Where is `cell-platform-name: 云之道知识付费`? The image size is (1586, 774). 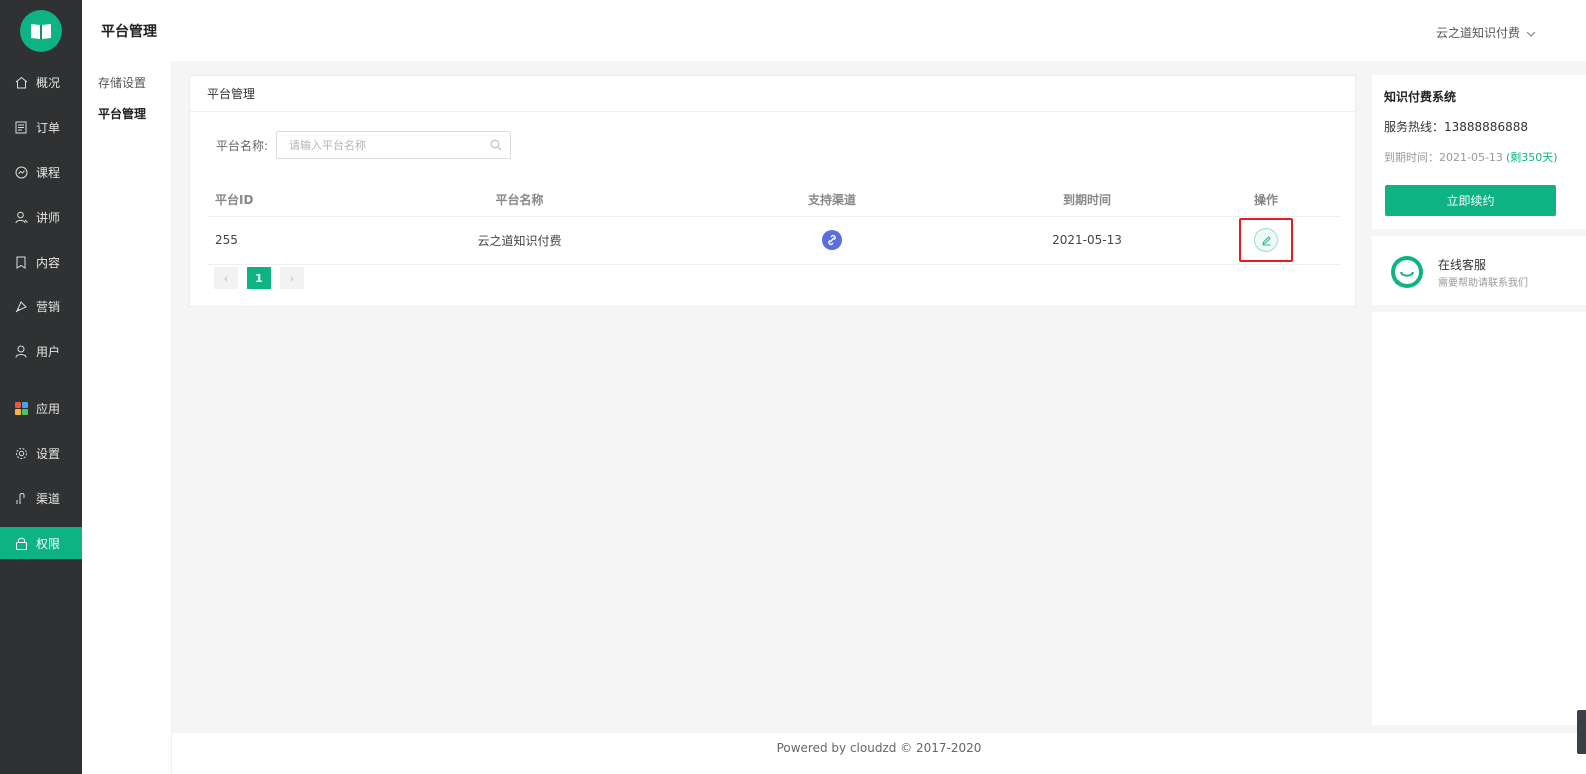
cell-platform-name: 云之道知识付费 is located at coordinates (519, 240).